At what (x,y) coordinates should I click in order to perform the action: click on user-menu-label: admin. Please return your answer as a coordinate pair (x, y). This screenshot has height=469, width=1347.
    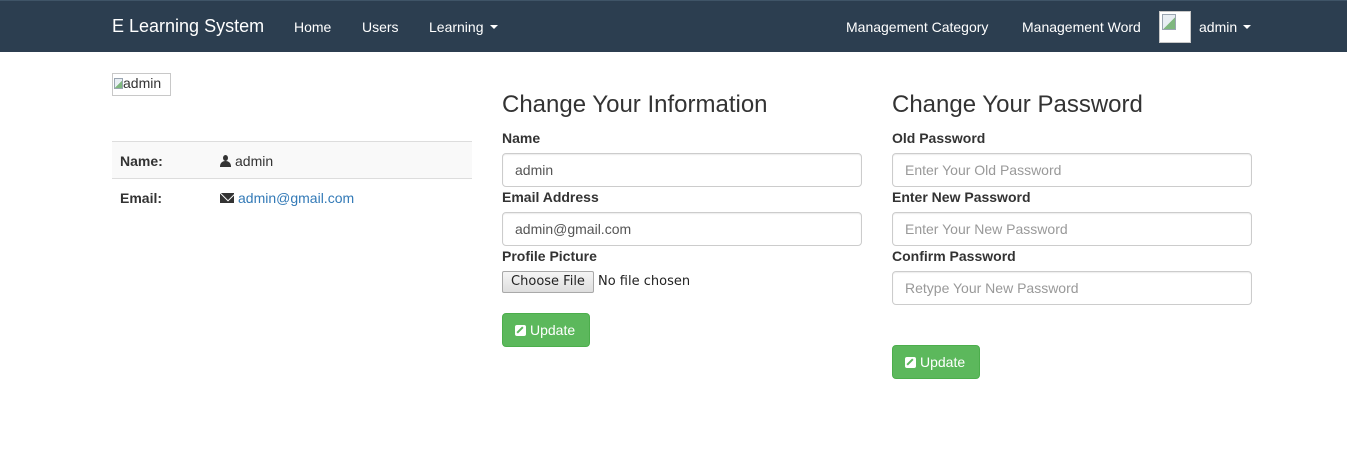
    Looking at the image, I should click on (1218, 27).